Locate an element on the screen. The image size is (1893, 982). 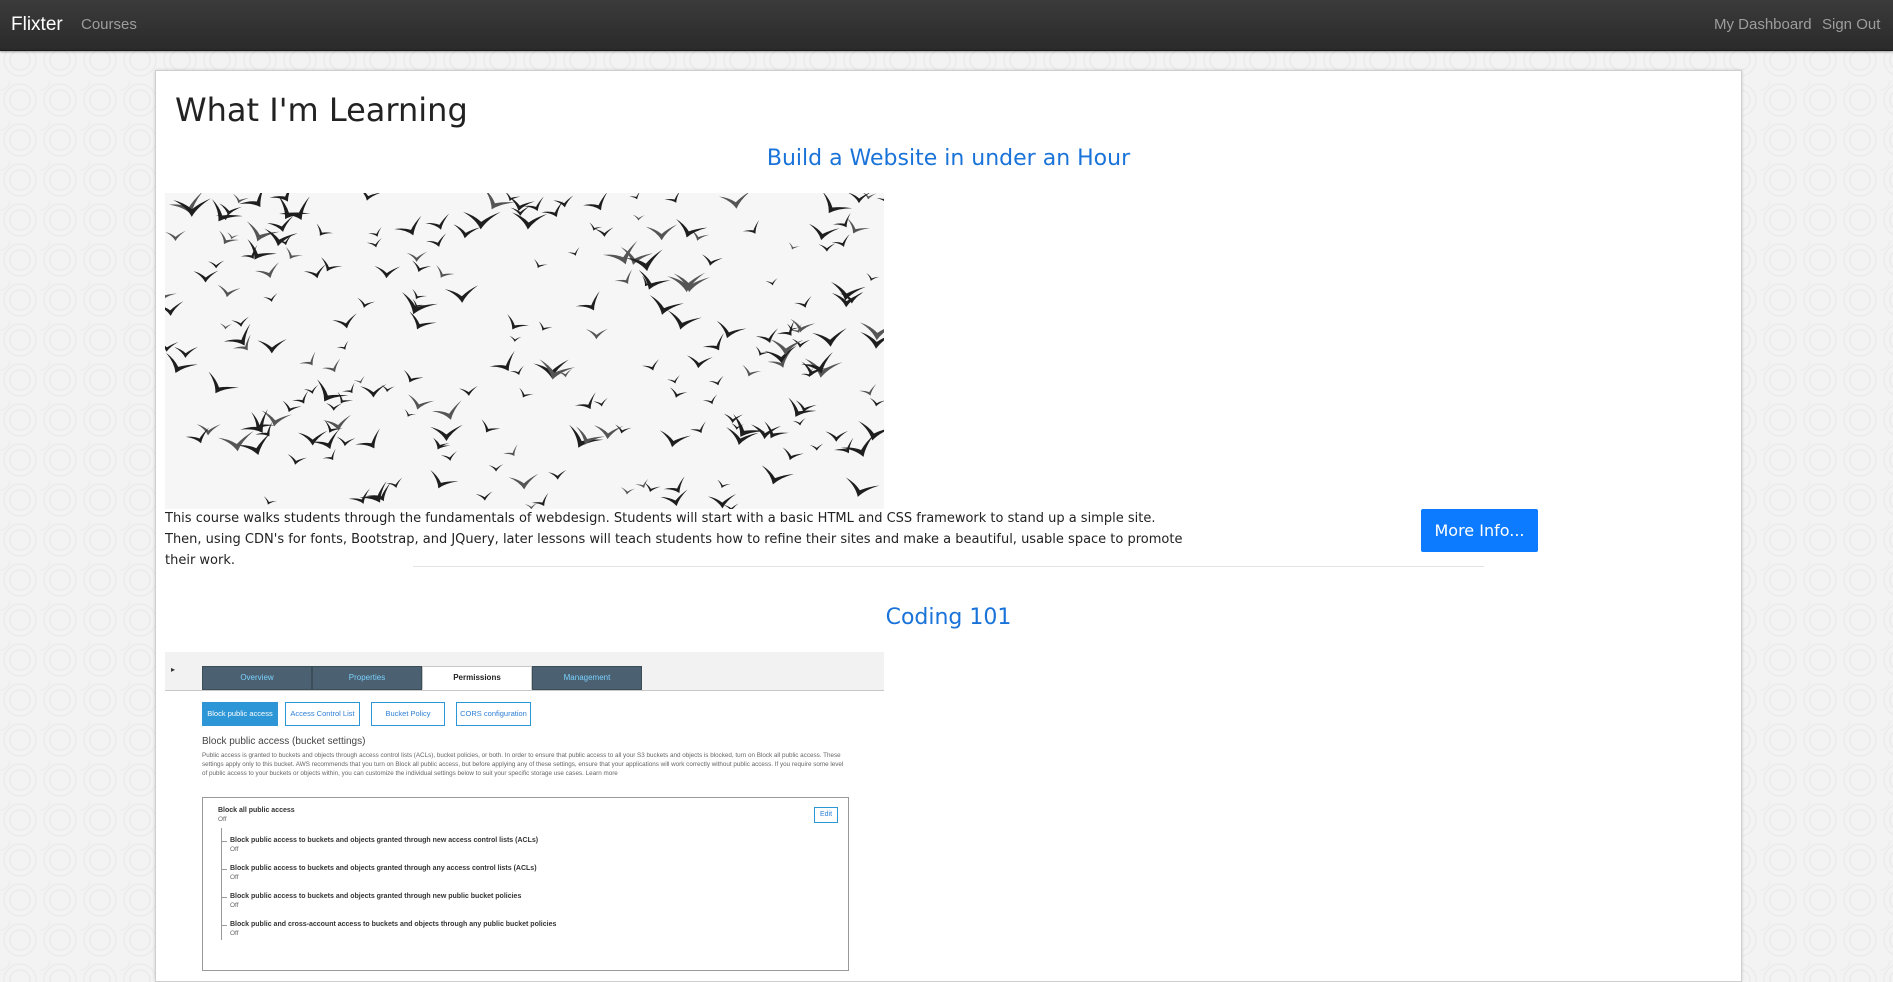
nav-dashboard-link: My Dashboard is located at coordinates (1763, 24).